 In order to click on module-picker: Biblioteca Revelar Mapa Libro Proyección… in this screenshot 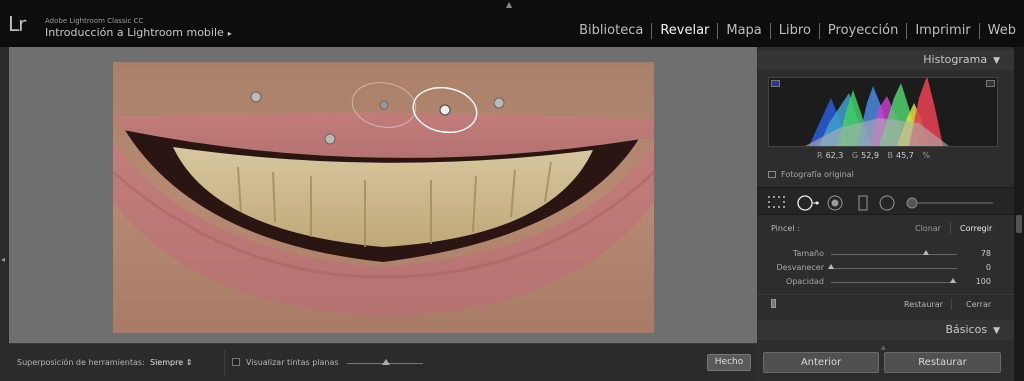, I will do `click(797, 31)`.